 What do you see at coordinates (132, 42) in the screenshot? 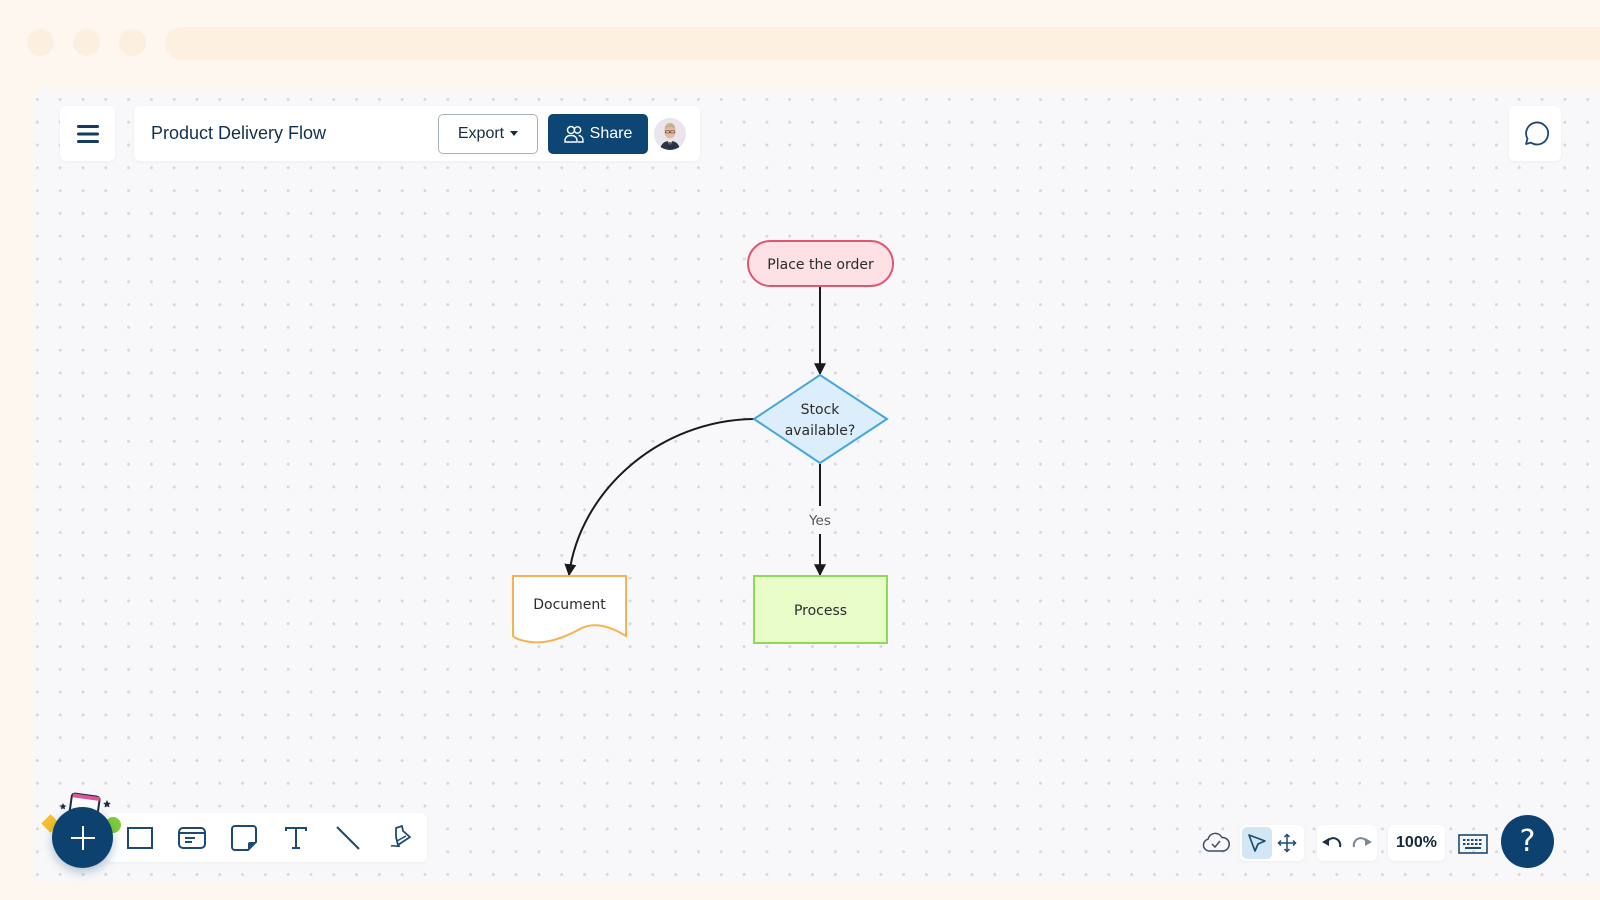
I see `window-maximize-dot` at bounding box center [132, 42].